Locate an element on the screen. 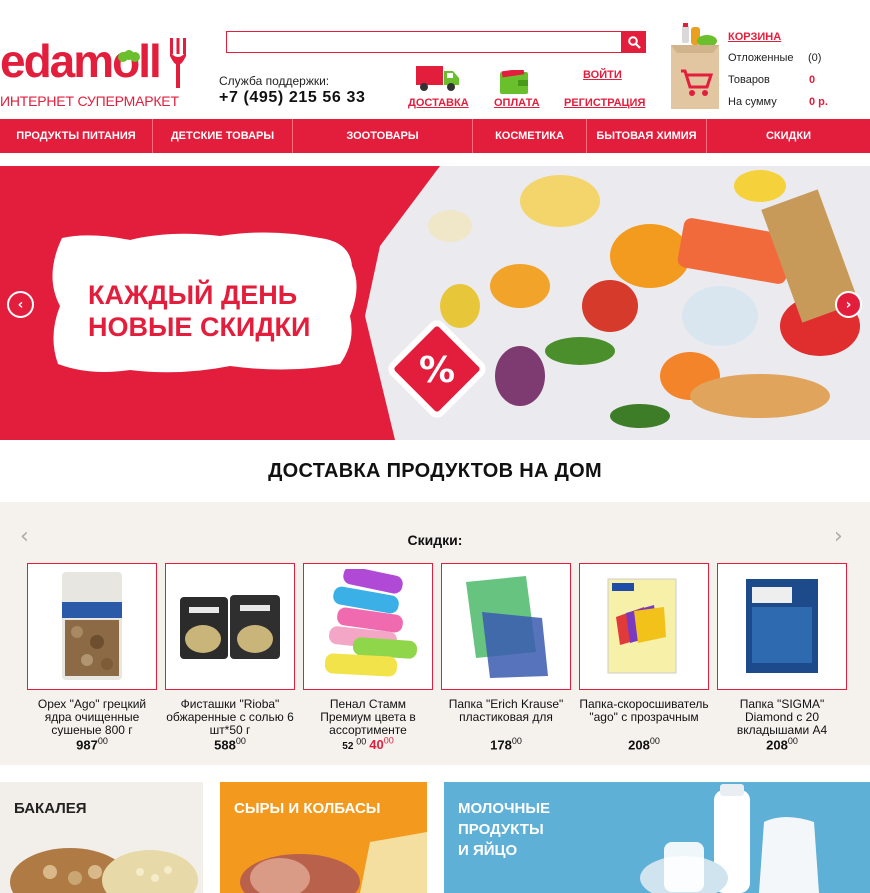 The height and width of the screenshot is (893, 870). sigma-folder-image is located at coordinates (782, 625).